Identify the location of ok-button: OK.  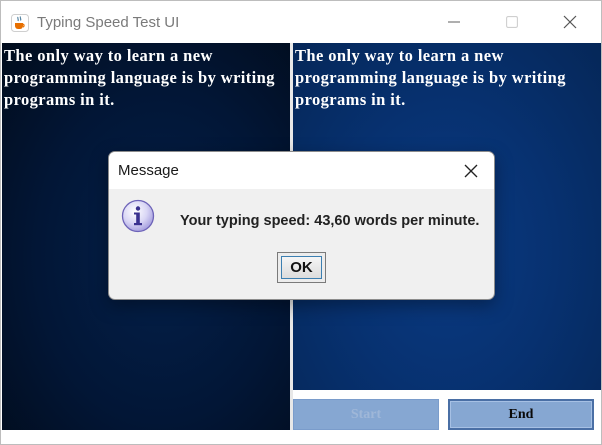
(301, 267).